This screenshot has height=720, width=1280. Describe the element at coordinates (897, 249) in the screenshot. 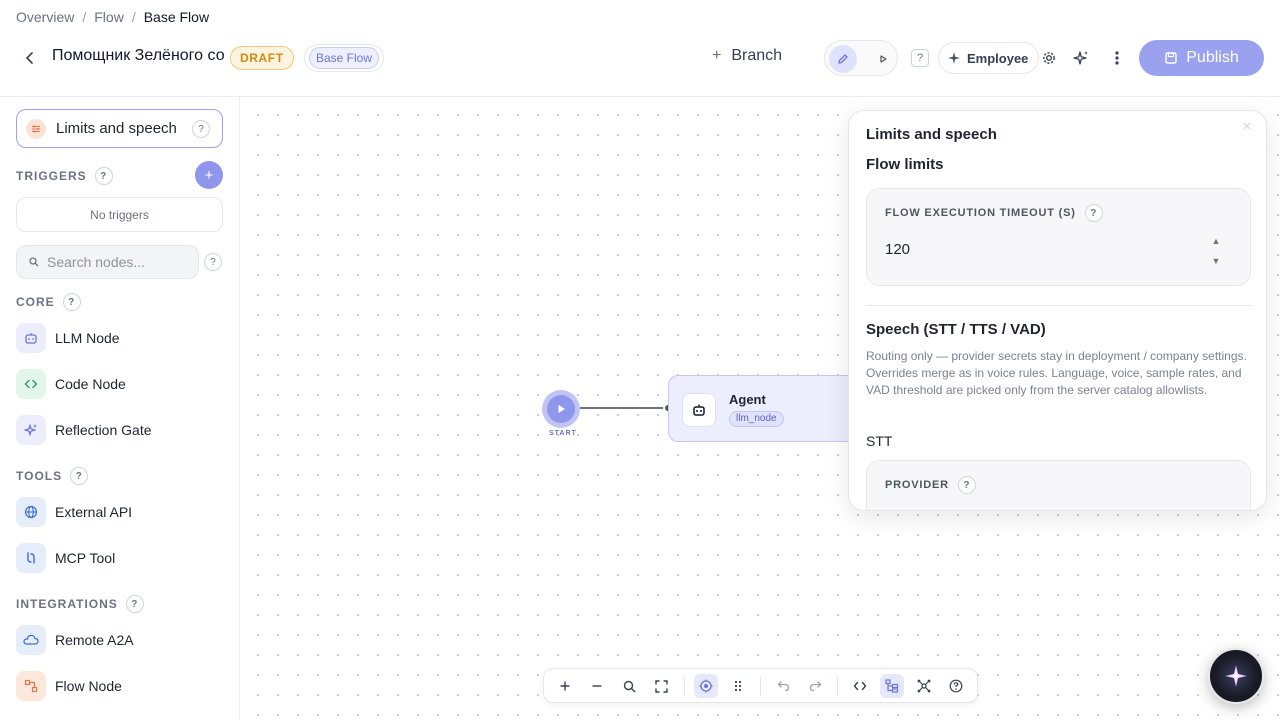

I see `timeout-input: 120` at that location.